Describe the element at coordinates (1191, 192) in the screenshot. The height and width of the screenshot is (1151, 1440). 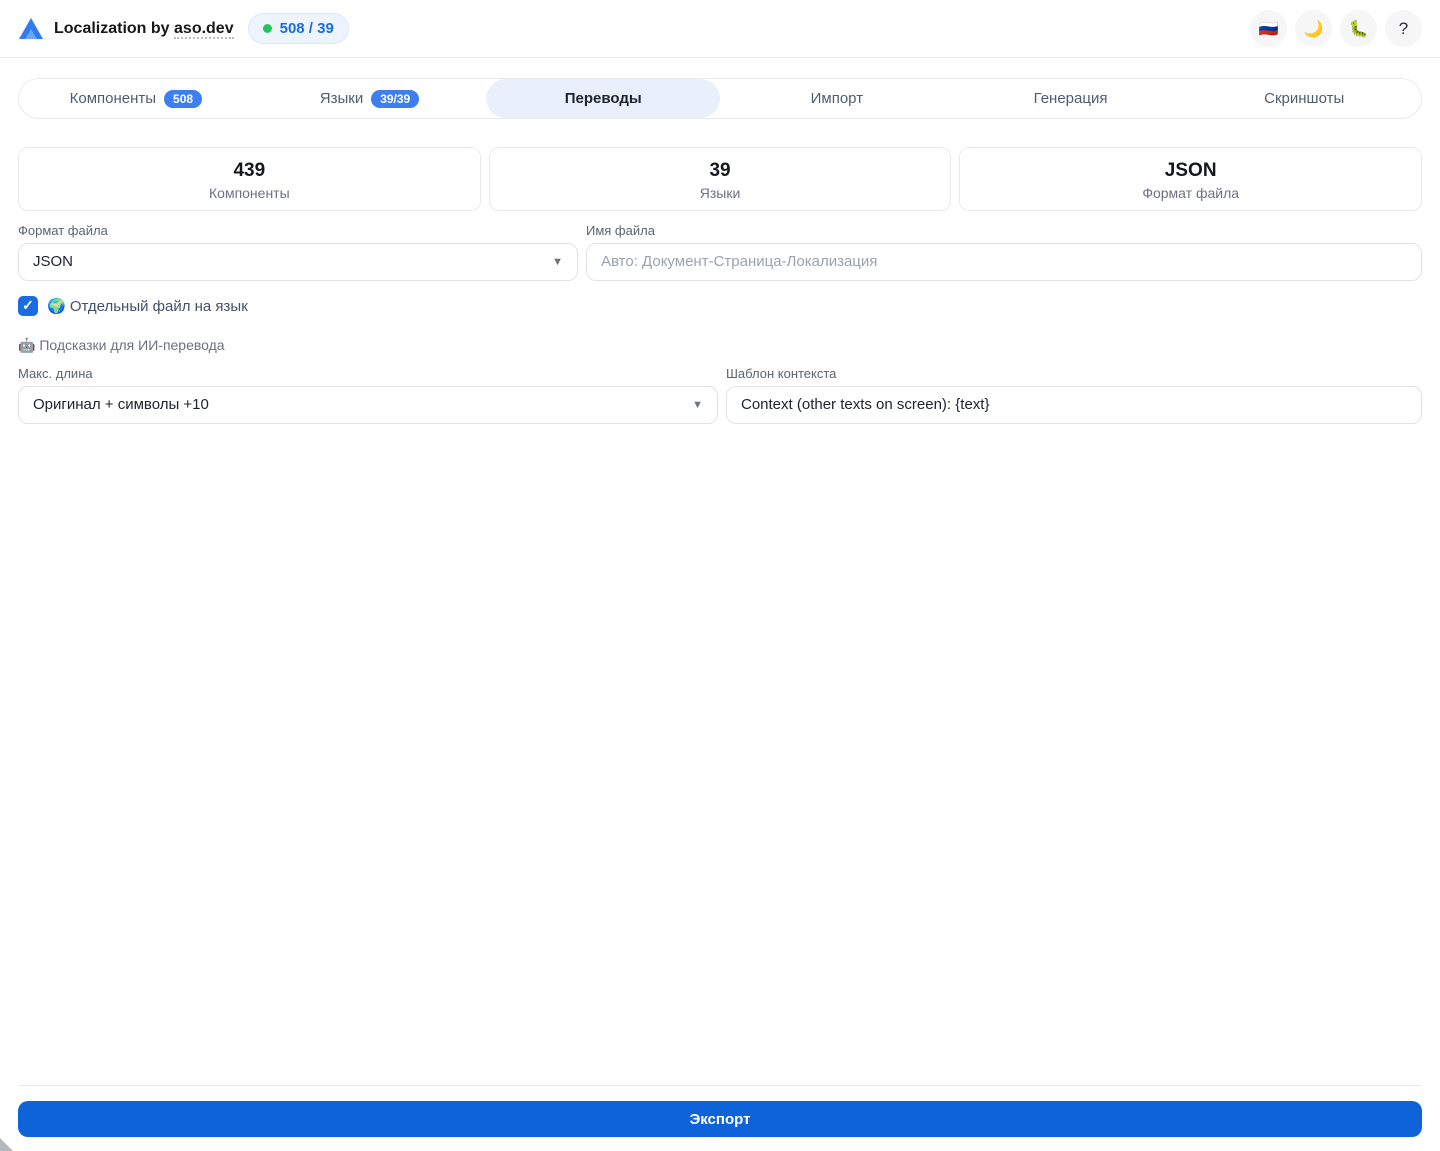
I see `stat-file-format-label: Формат файла` at that location.